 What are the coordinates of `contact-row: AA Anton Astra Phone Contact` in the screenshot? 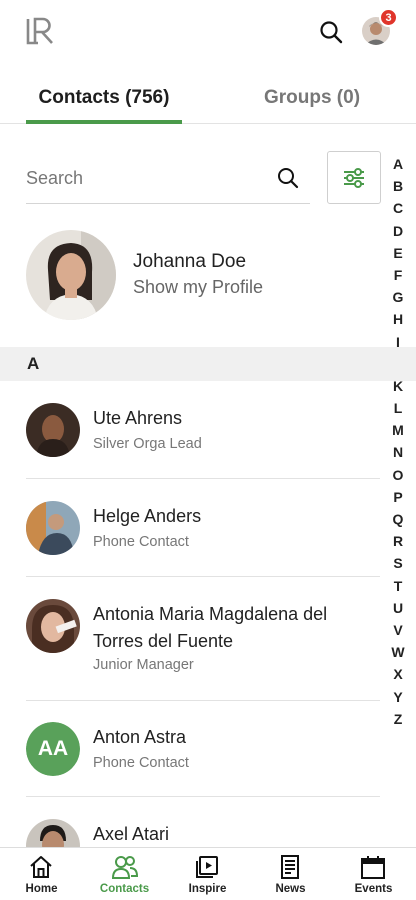 It's located at (190, 749).